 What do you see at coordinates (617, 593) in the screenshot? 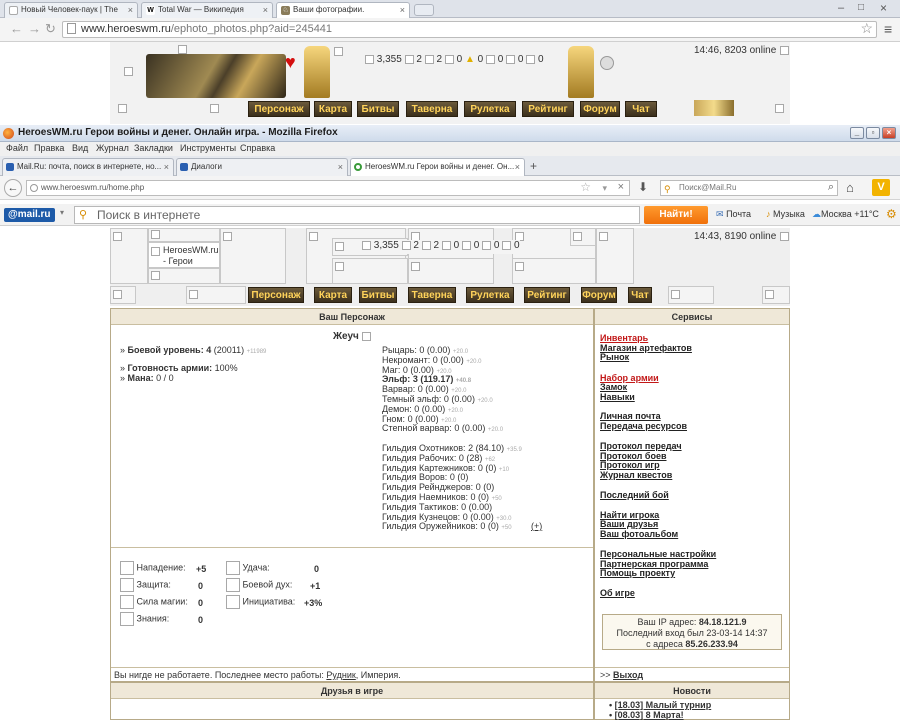
I see `service-link: Об игре` at bounding box center [617, 593].